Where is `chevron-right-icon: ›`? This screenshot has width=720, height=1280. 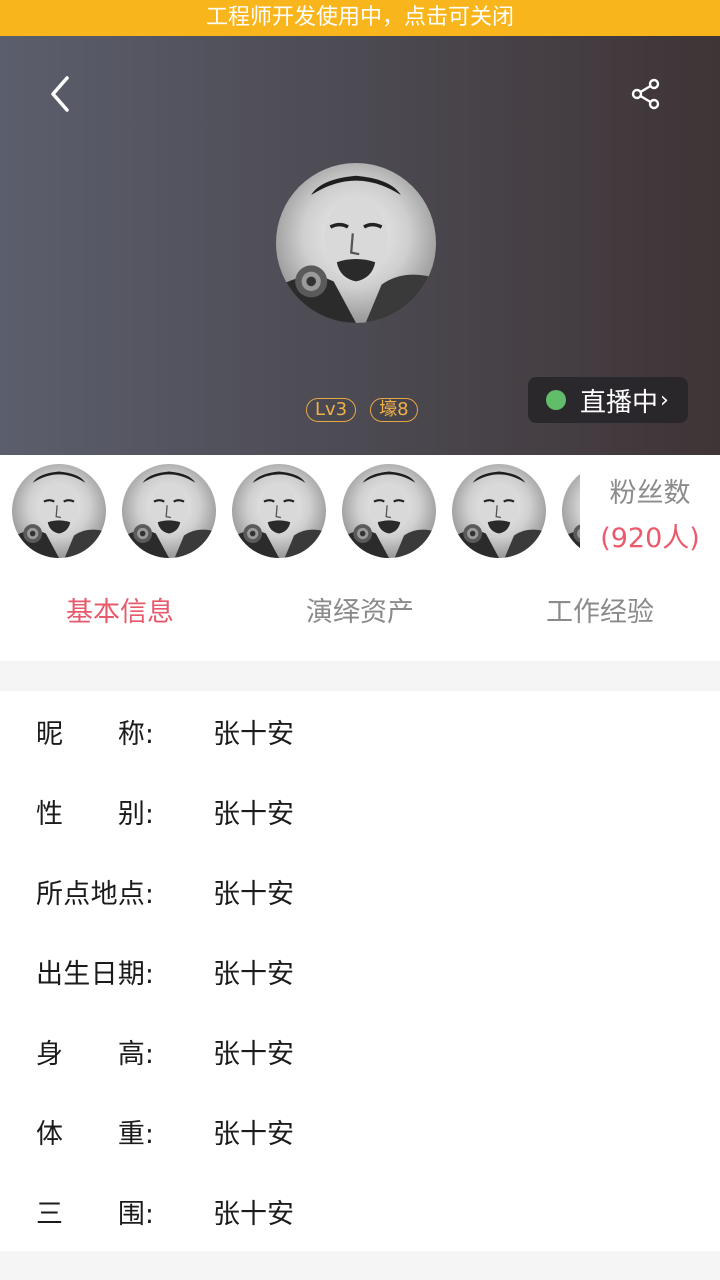 chevron-right-icon: › is located at coordinates (664, 400).